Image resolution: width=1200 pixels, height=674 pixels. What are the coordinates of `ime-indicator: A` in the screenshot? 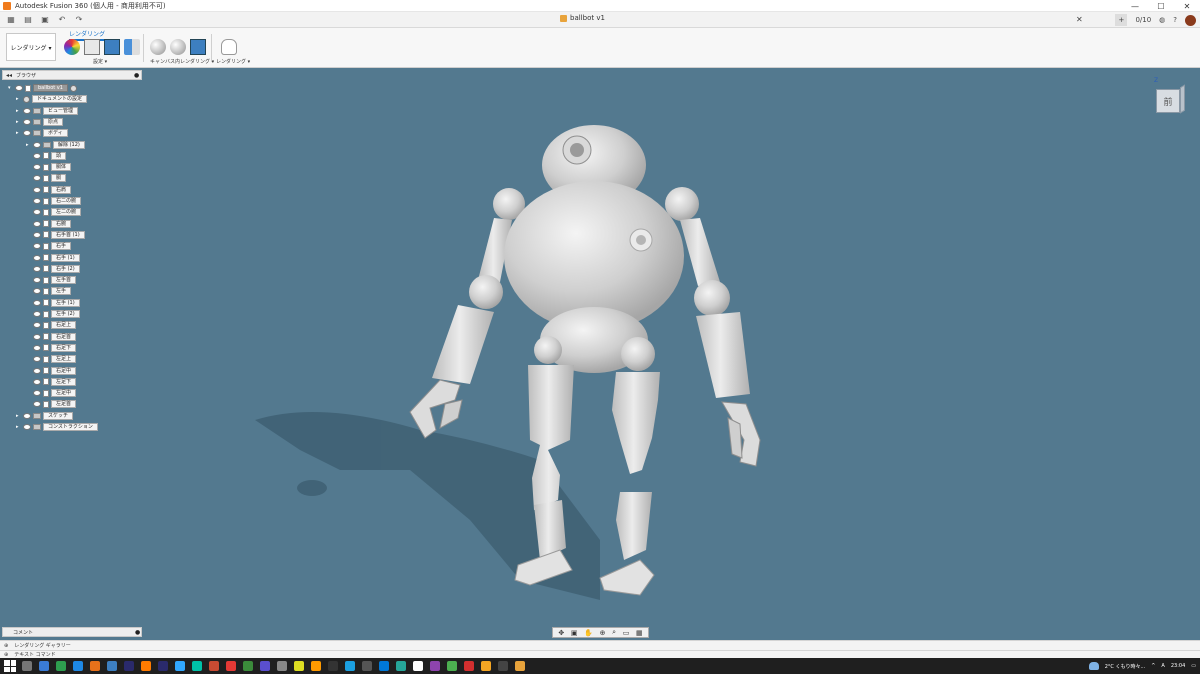 It's located at (1162, 666).